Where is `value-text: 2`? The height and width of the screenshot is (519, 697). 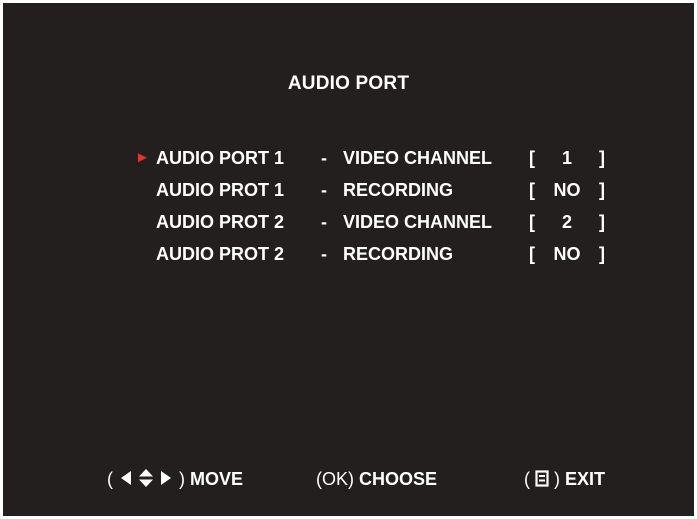 value-text: 2 is located at coordinates (566, 222).